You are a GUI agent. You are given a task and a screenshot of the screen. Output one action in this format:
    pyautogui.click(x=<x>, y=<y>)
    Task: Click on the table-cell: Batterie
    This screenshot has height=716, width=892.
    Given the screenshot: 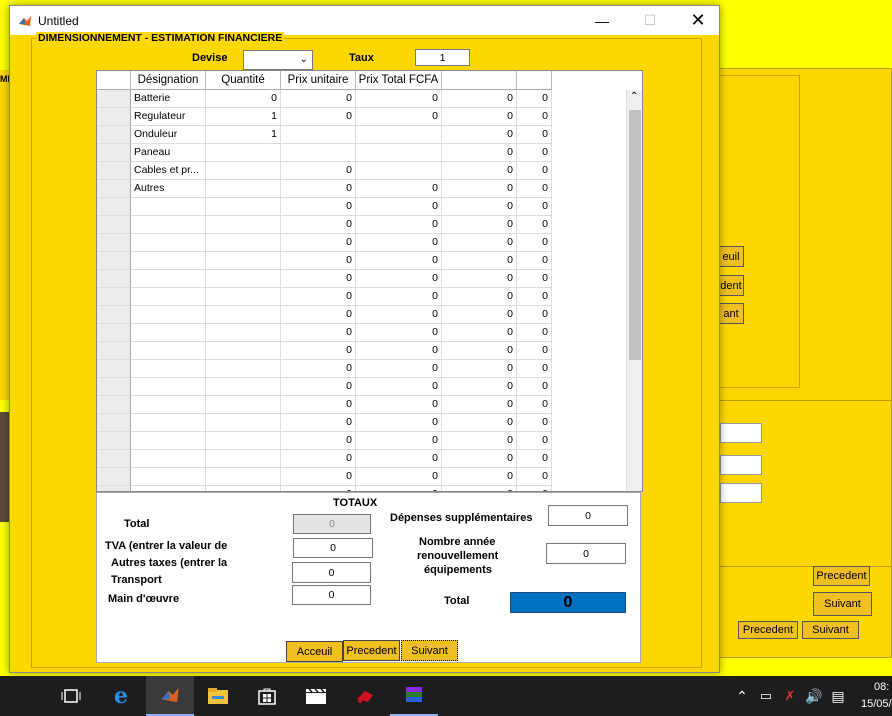 What is the action you would take?
    pyautogui.click(x=168, y=99)
    